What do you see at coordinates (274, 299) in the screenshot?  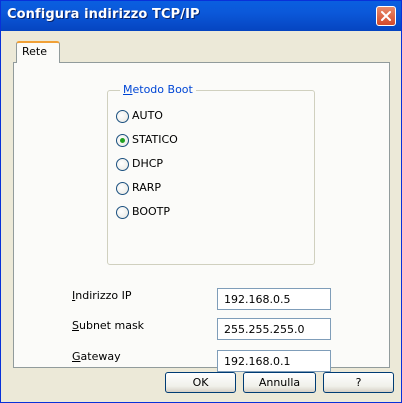 I see `ip-address-input: 192.168.0.5` at bounding box center [274, 299].